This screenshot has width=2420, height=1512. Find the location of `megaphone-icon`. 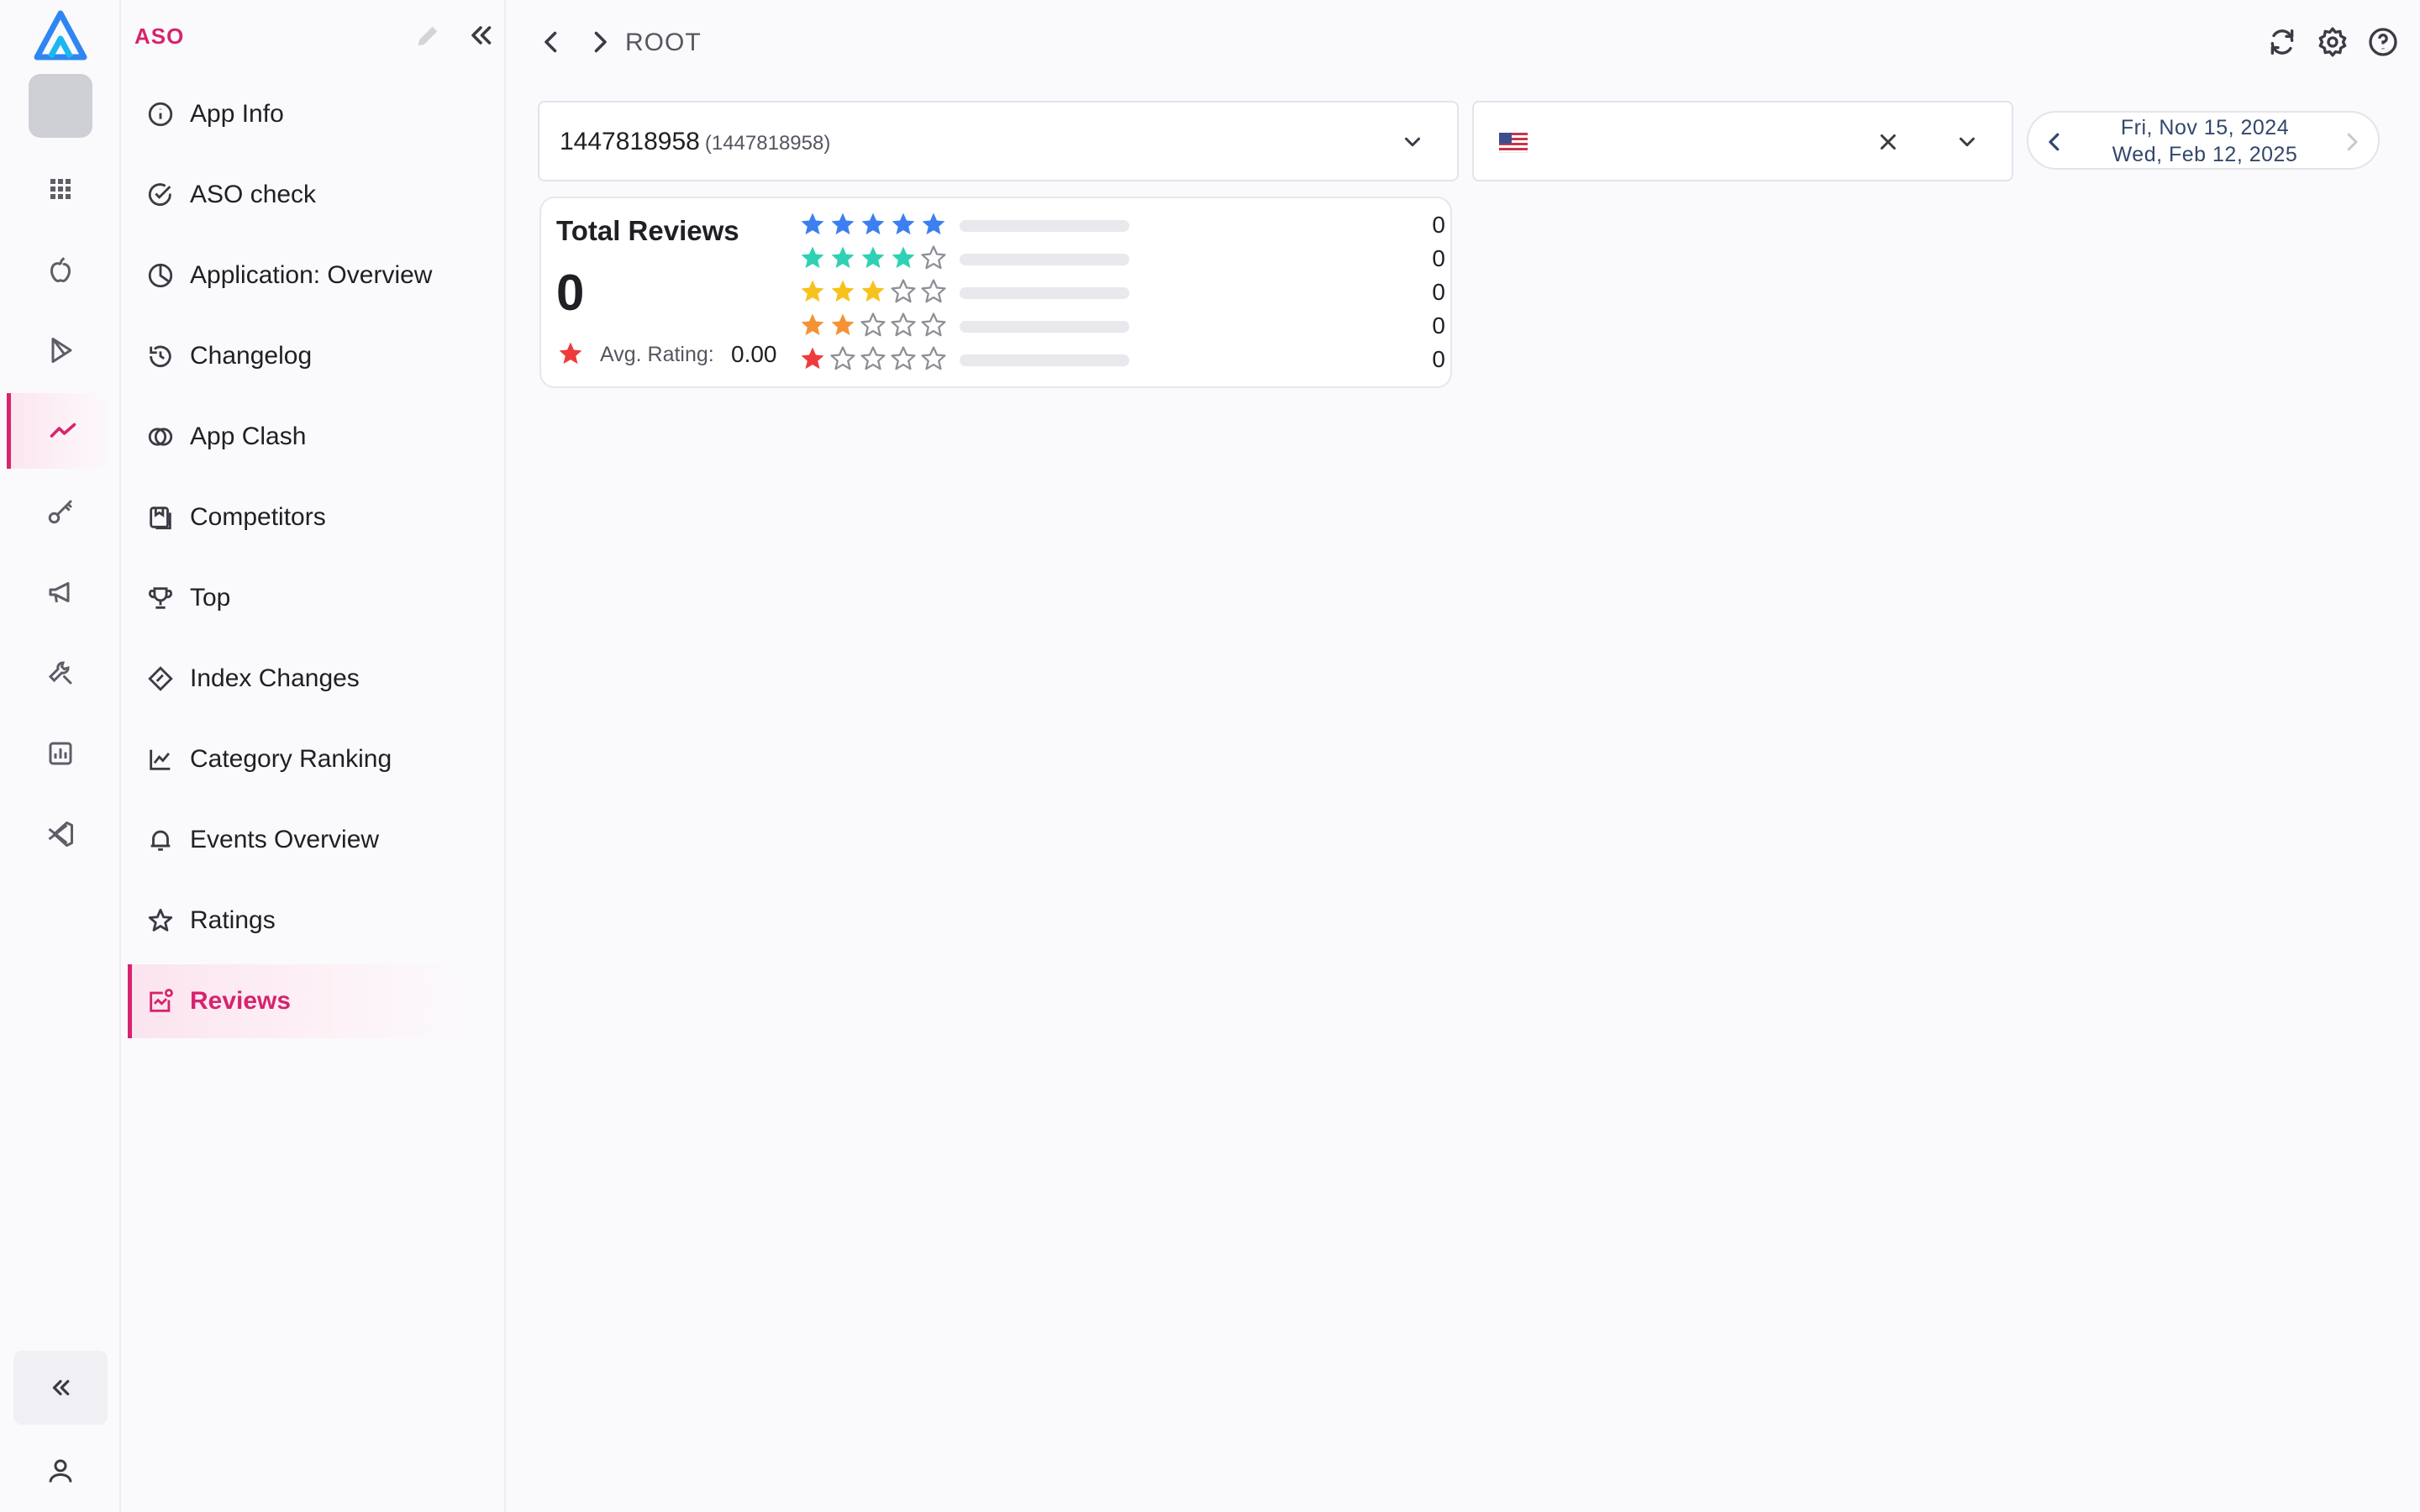

megaphone-icon is located at coordinates (60, 592).